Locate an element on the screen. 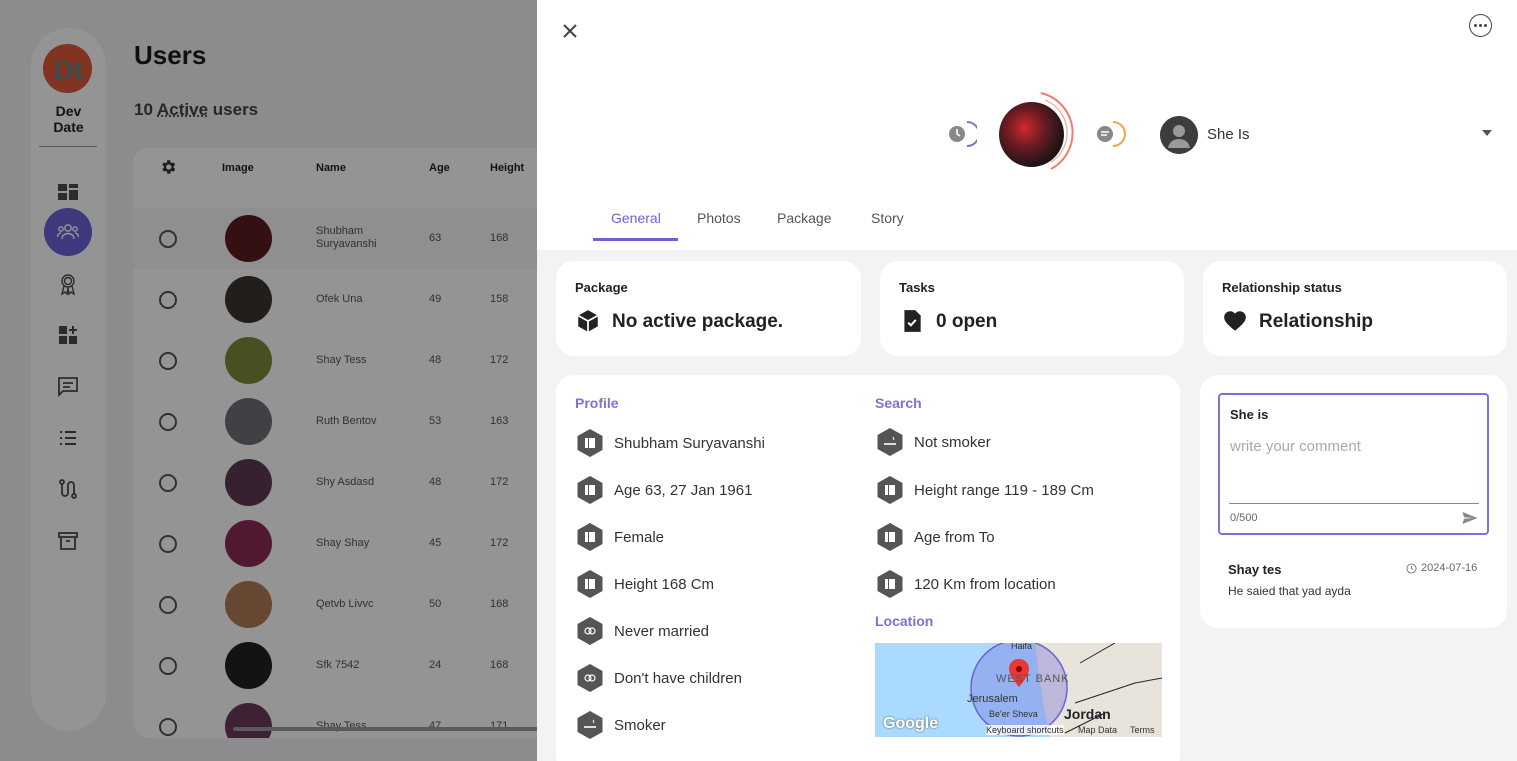  search-item: 120 Km from location is located at coordinates (1020, 584).